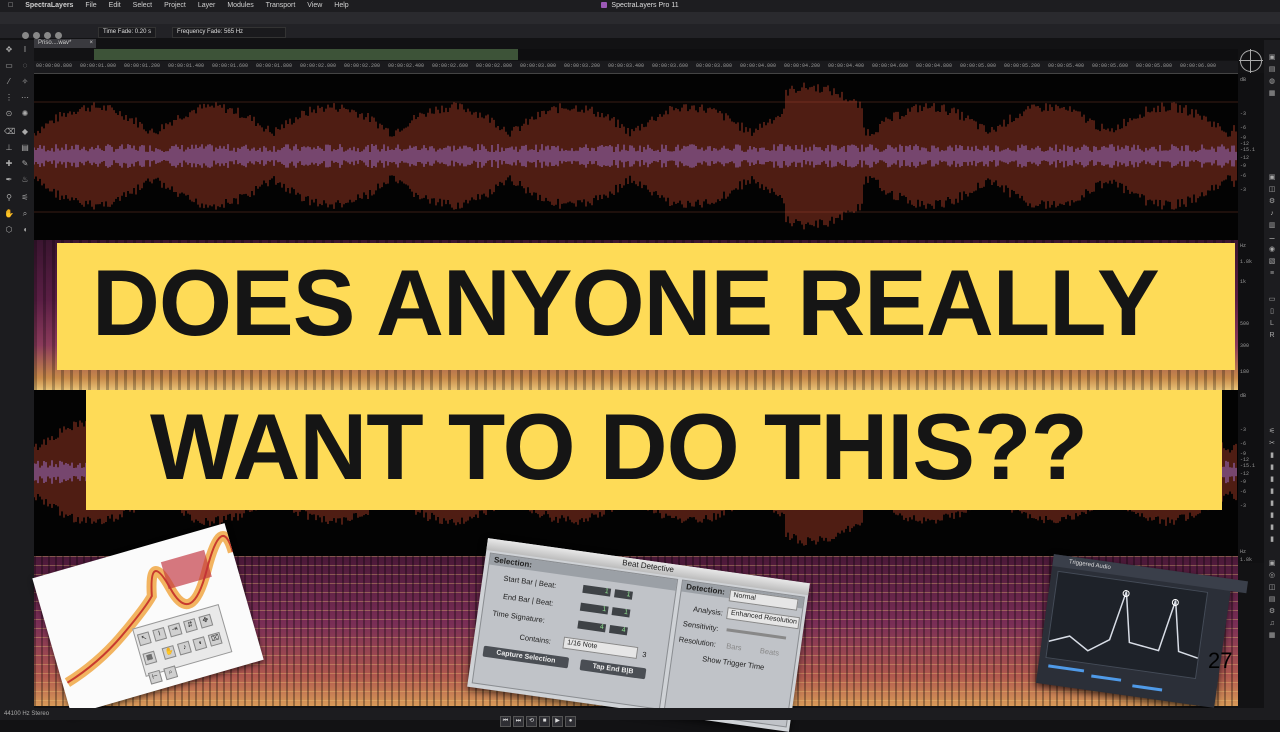 The width and height of the screenshot is (1280, 732). Describe the element at coordinates (557, 721) in the screenshot. I see `play-icon: ▶` at that location.